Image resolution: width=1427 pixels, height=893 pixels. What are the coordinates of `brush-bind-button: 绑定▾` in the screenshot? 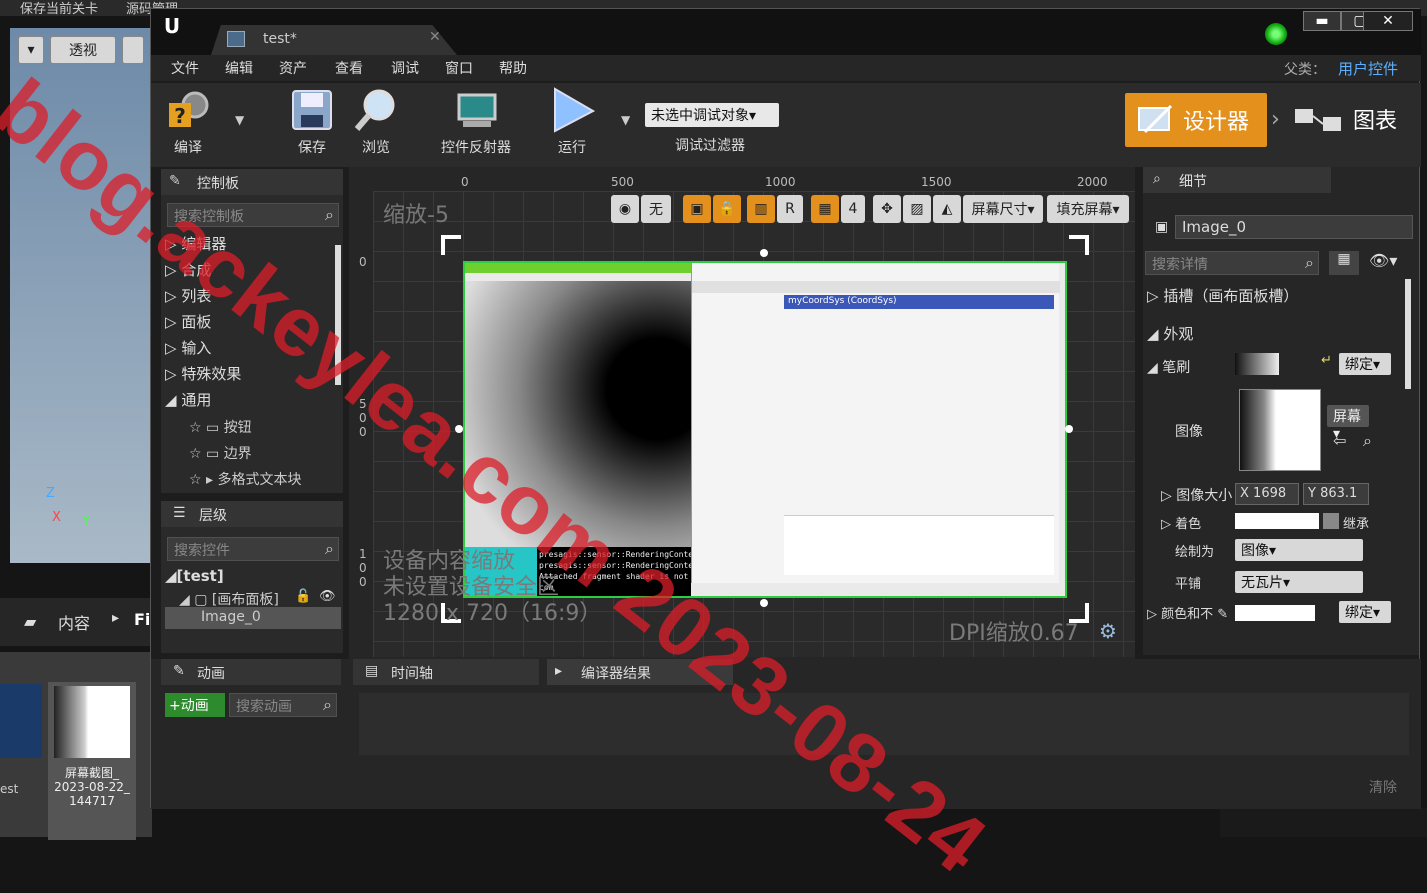 It's located at (1365, 364).